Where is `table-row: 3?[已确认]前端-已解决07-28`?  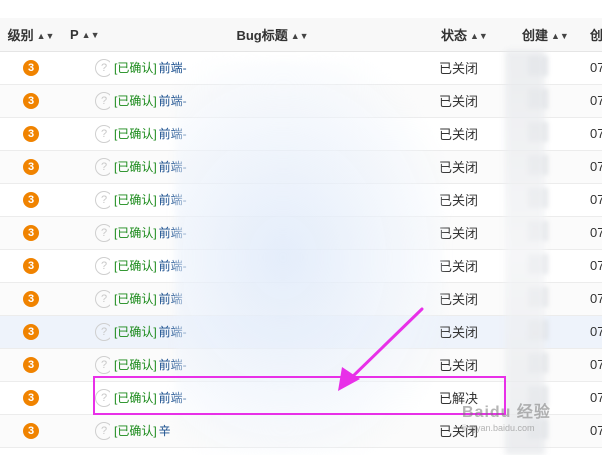
table-row: 3?[已确认]前端-已解决07-28 is located at coordinates (301, 398).